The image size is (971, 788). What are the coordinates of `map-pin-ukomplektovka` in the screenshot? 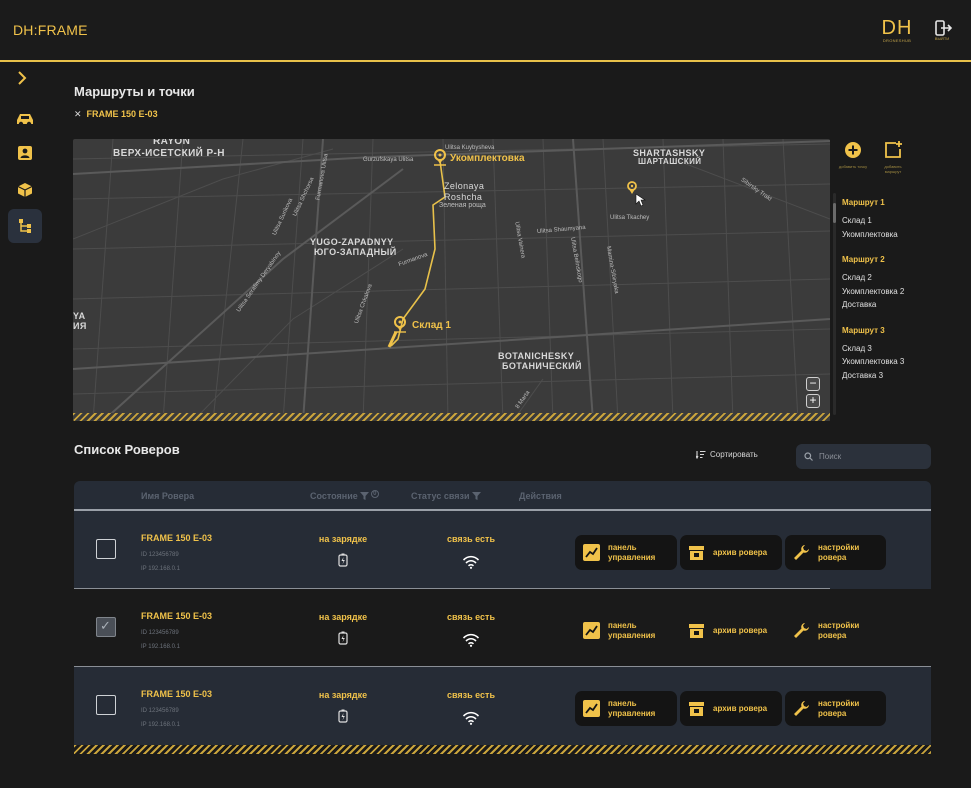 It's located at (440, 157).